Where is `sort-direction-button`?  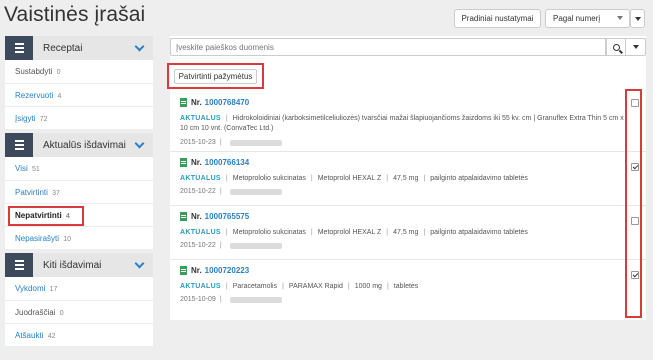
sort-direction-button is located at coordinates (637, 18).